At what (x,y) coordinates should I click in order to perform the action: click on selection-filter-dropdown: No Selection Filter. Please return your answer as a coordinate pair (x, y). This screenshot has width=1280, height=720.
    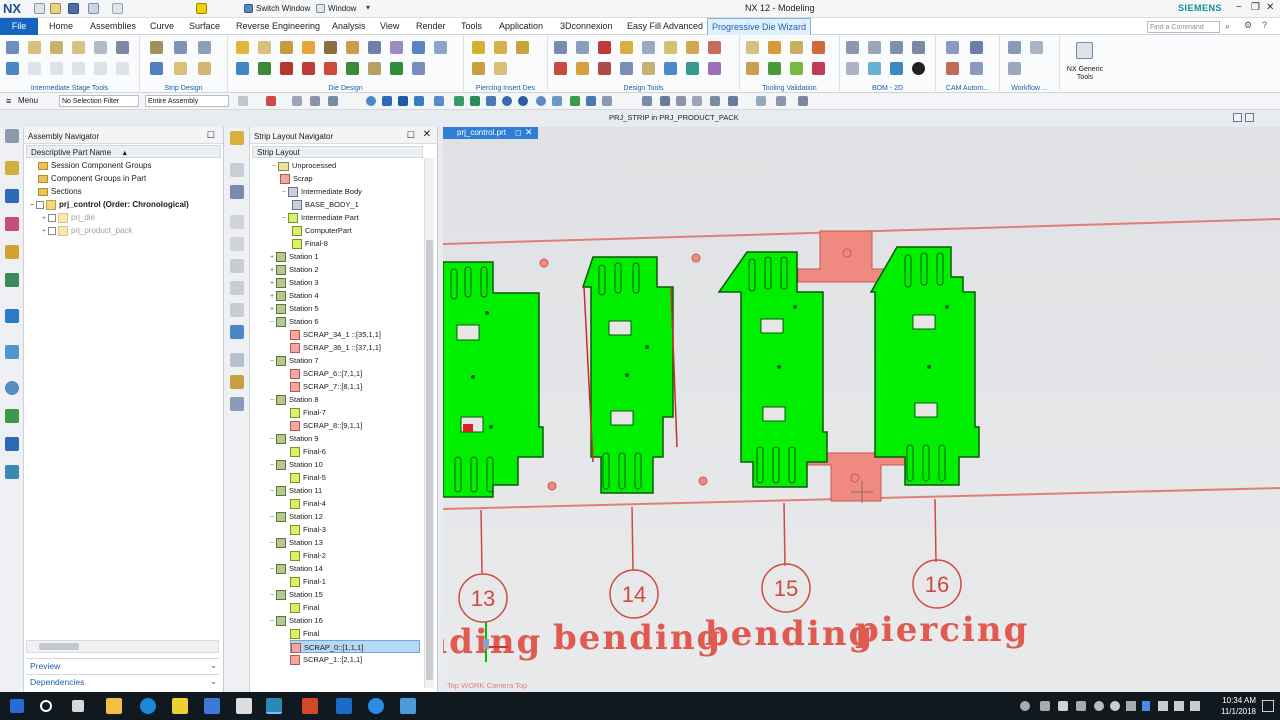
    Looking at the image, I should click on (99, 101).